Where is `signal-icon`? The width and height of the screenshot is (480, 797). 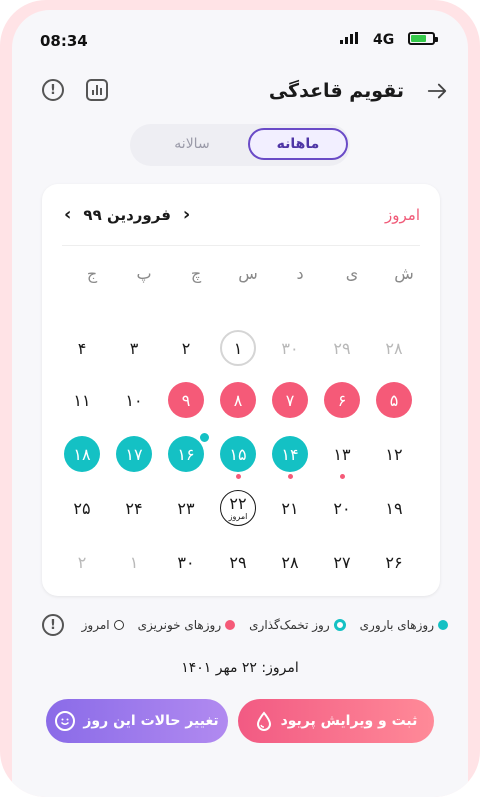 signal-icon is located at coordinates (349, 38).